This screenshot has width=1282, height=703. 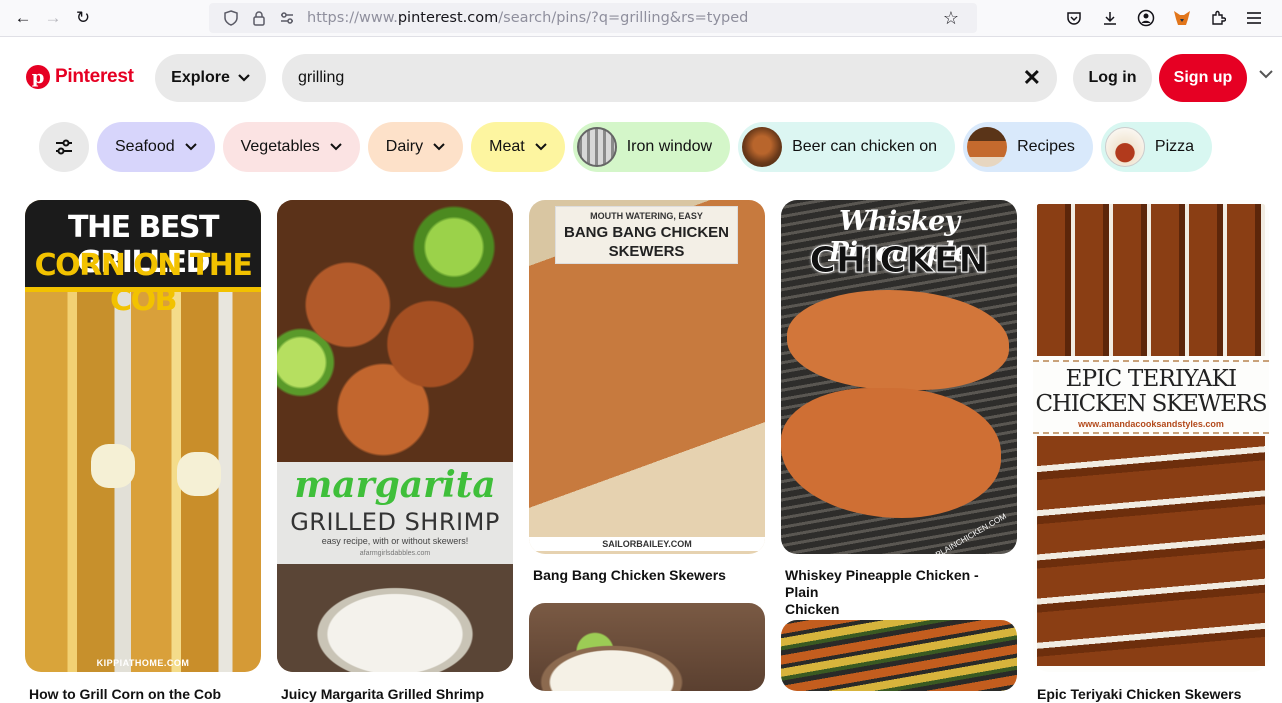 What do you see at coordinates (951, 18) in the screenshot?
I see `bookmark-star-icon: ☆` at bounding box center [951, 18].